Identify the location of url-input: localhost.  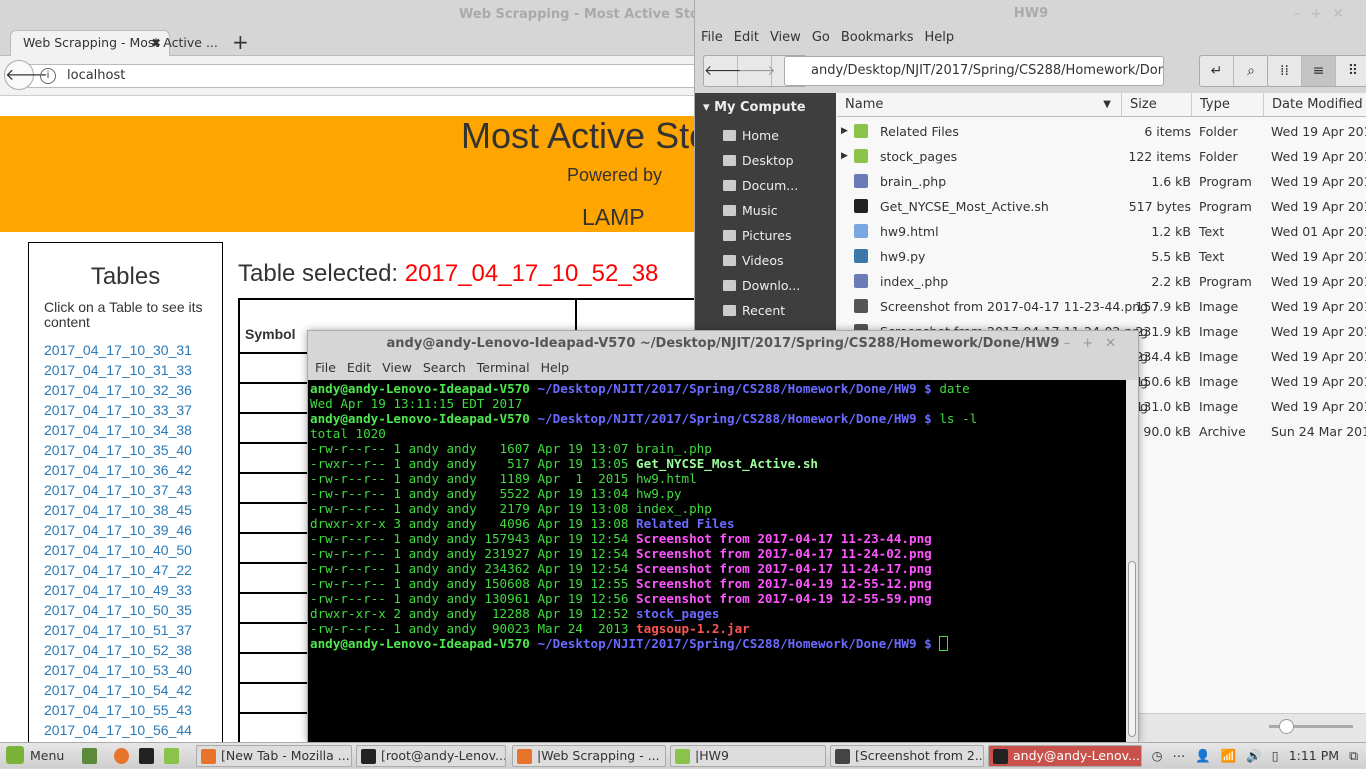
(364, 76).